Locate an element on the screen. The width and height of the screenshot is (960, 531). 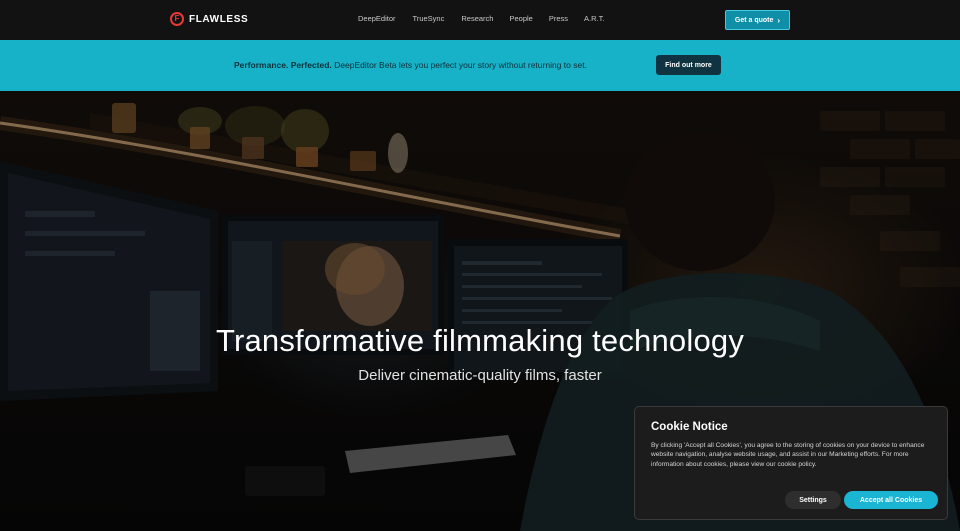
chevron-right-icon: › is located at coordinates (779, 20).